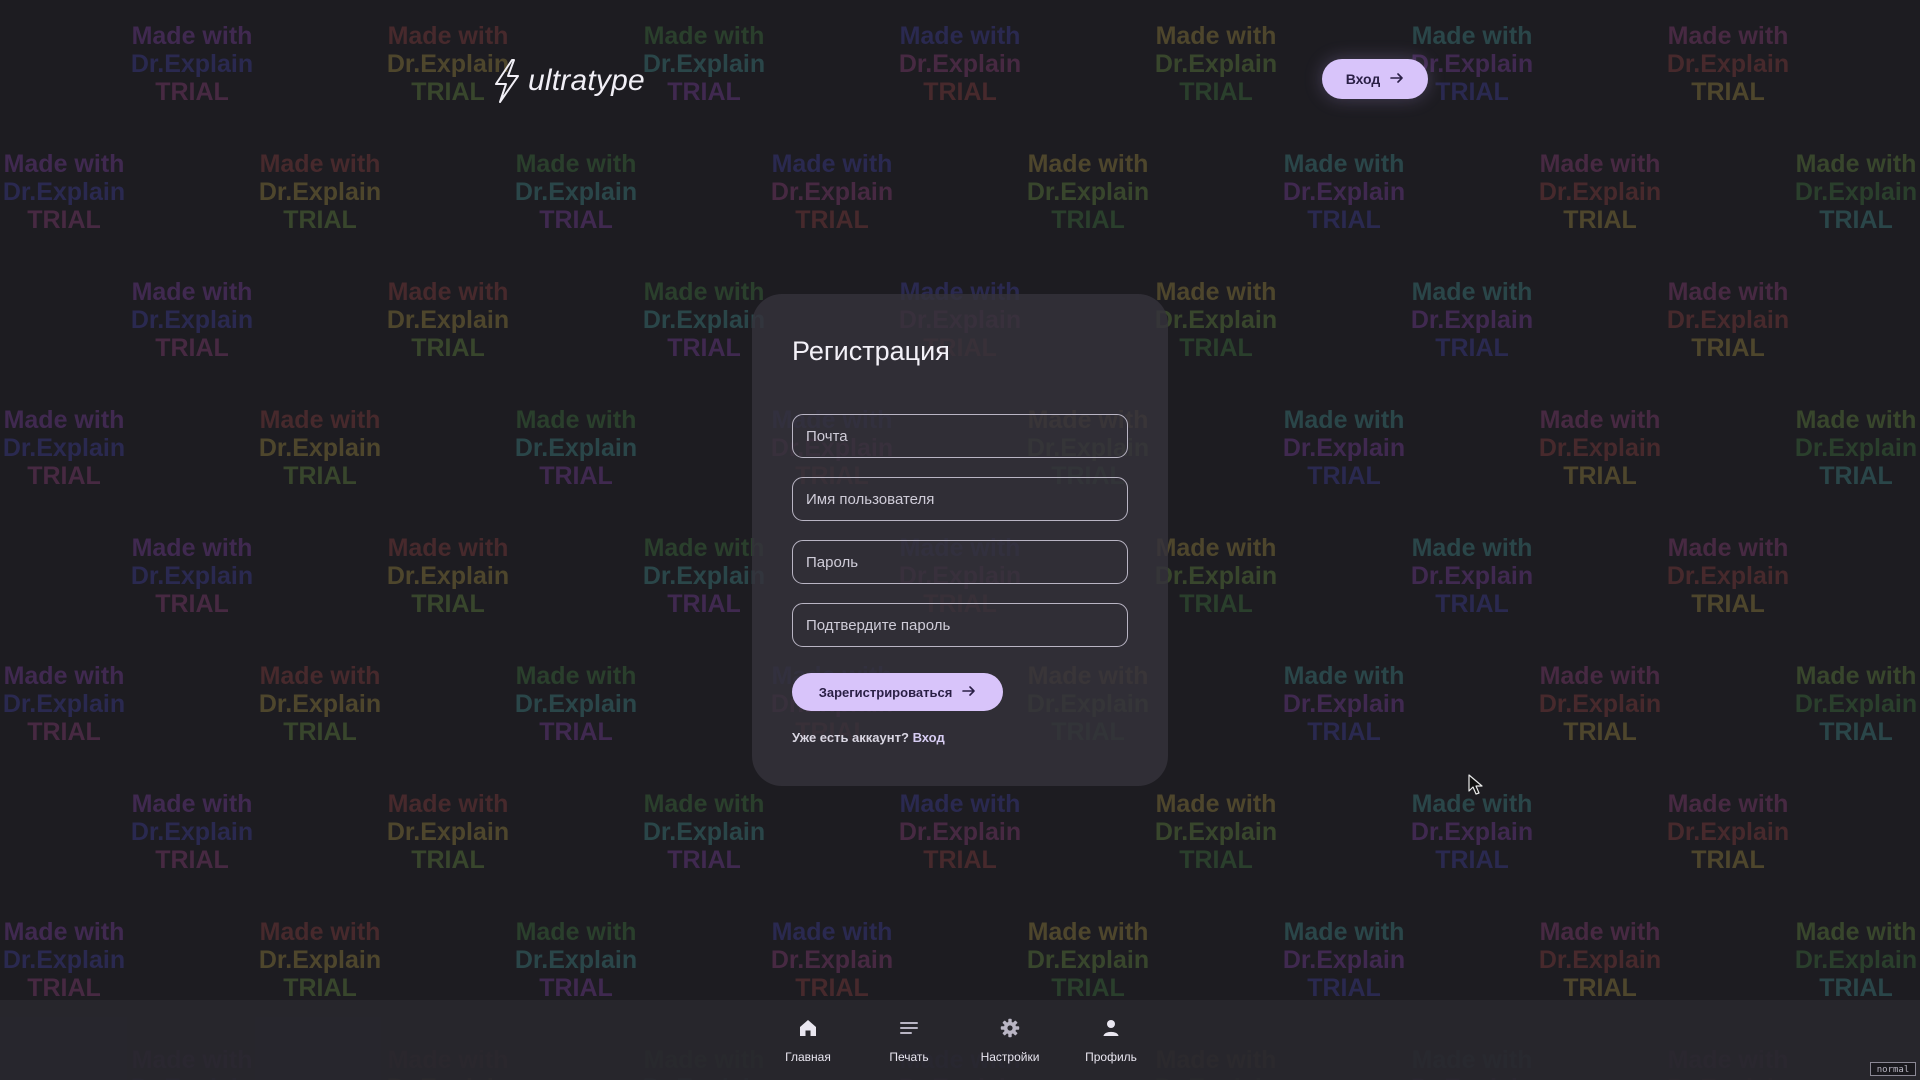 This screenshot has height=1080, width=1920. I want to click on nav-label-settings: Настройки, so click(1010, 1057).